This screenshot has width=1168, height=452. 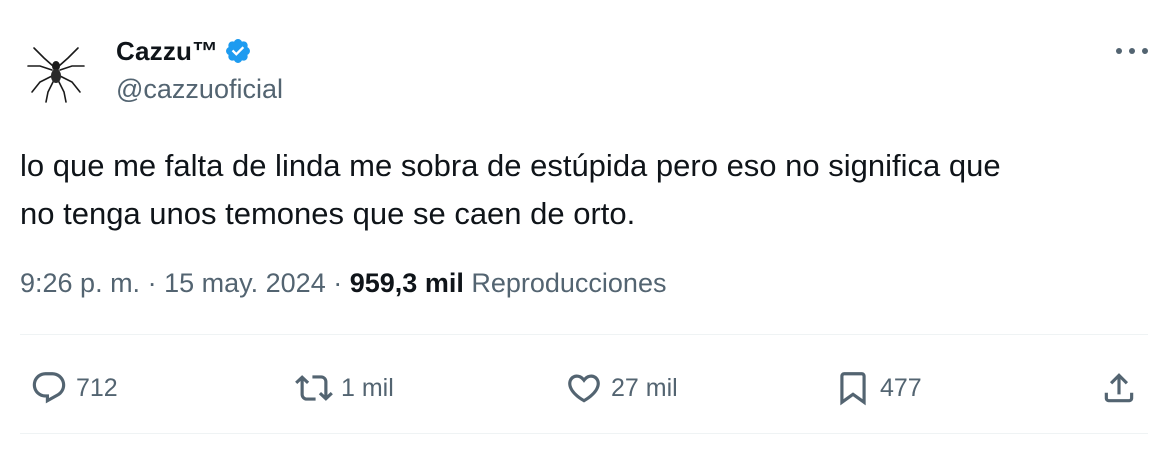 I want to click on author-name-row: Cazzu™, so click(x=184, y=51).